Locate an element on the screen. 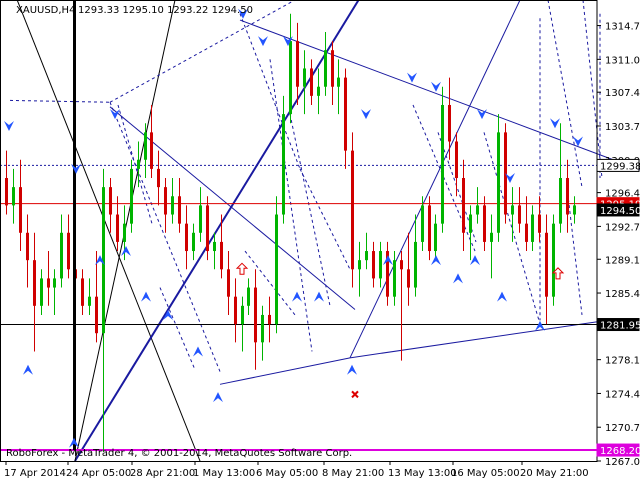 Image resolution: width=640 pixels, height=480 pixels. price-label: 1281.95 is located at coordinates (620, 326).